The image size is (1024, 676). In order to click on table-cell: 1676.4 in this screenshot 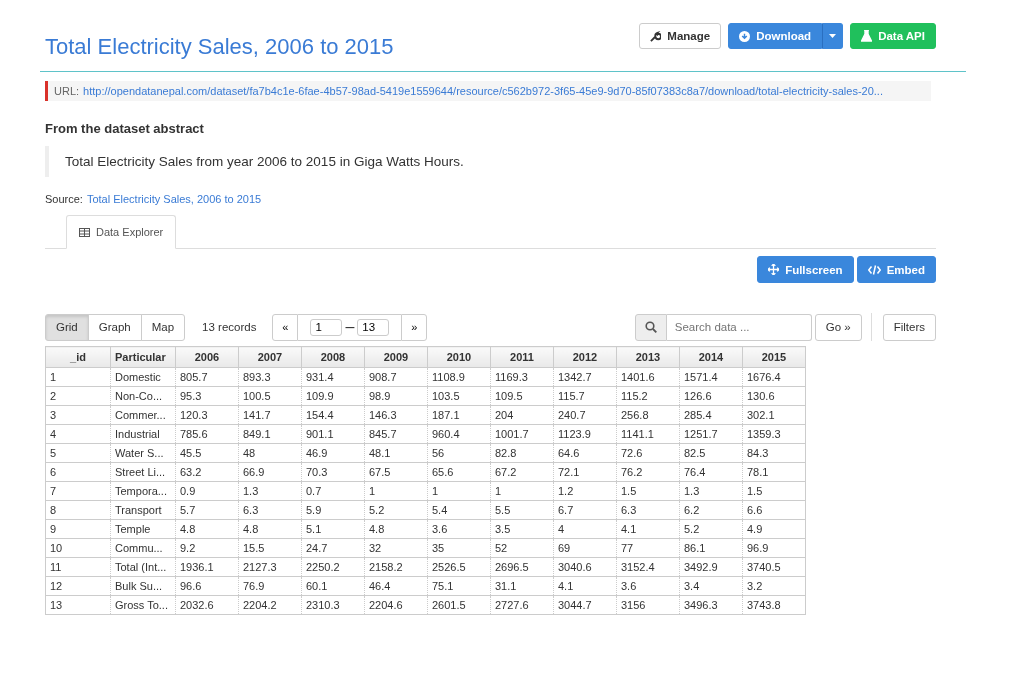, I will do `click(774, 377)`.